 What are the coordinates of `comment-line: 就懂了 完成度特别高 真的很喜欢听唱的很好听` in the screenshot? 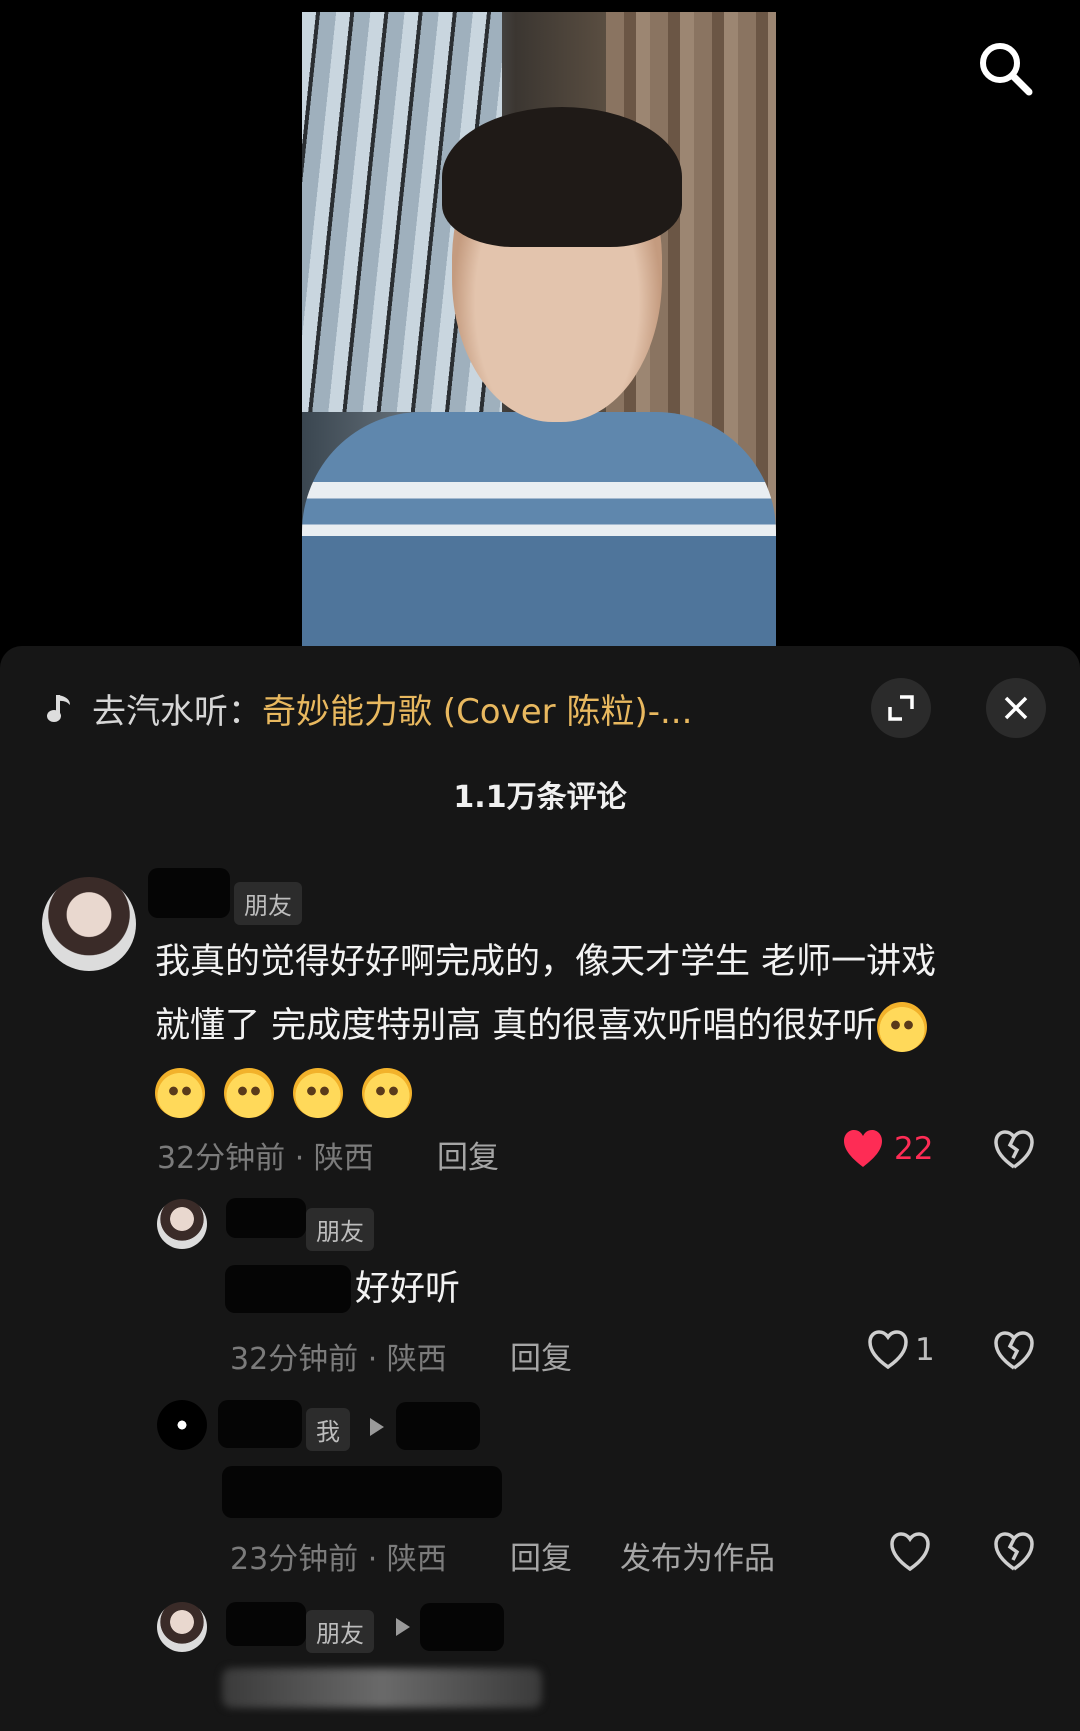 It's located at (595, 1026).